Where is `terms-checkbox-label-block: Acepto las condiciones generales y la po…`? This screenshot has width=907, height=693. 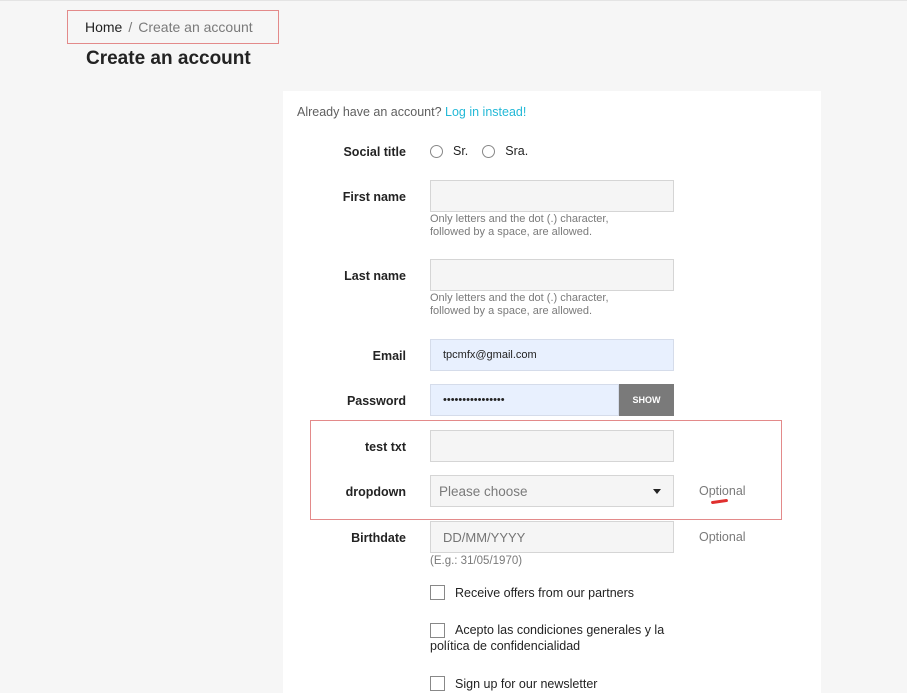
terms-checkbox-label-block: Acepto las condiciones generales y la po… is located at coordinates (547, 638).